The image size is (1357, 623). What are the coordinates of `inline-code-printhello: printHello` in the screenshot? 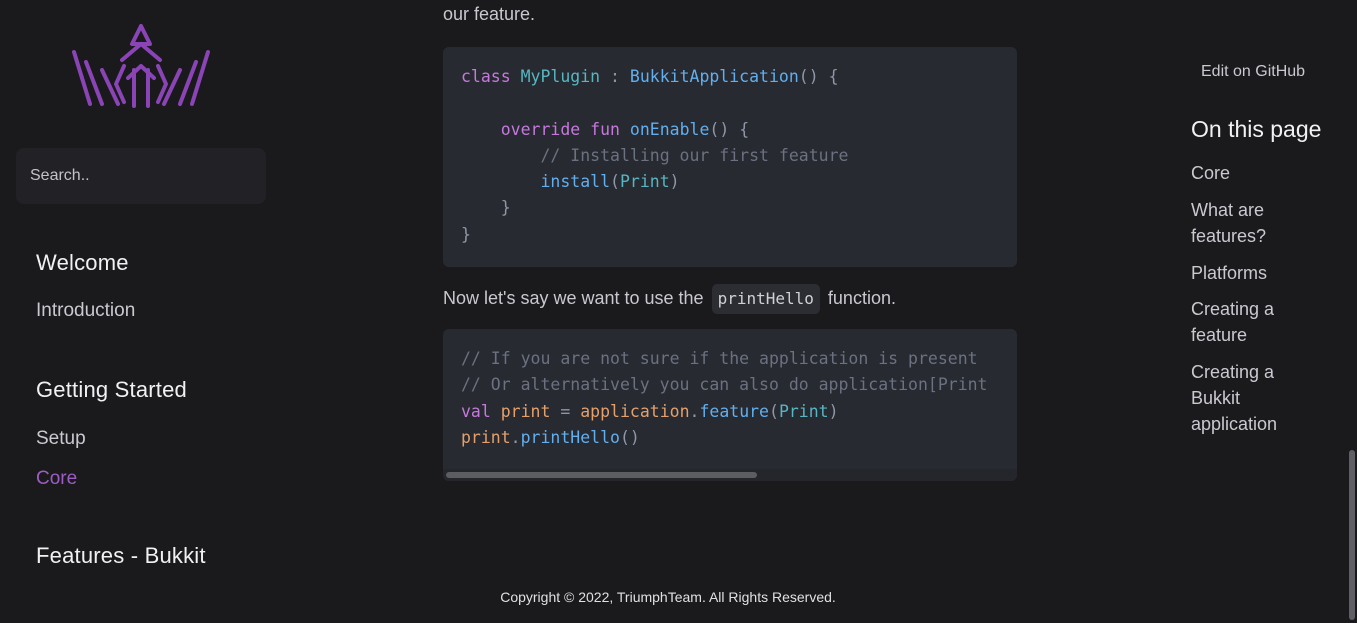 It's located at (765, 299).